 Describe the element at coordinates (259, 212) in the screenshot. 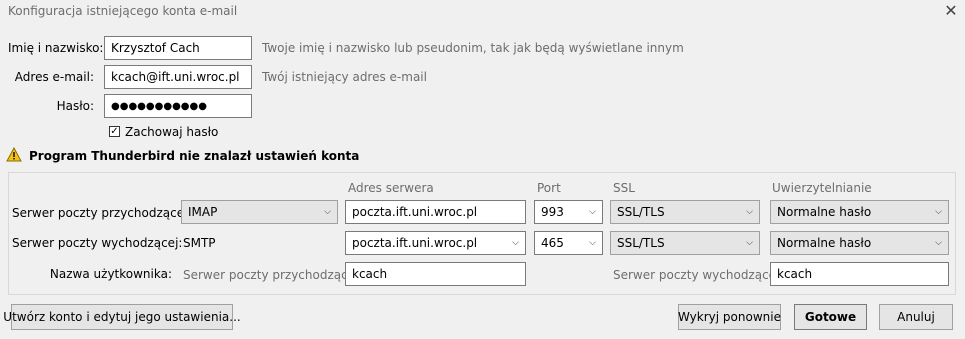

I see `incoming-protocol-select: IMAP ⌵` at that location.